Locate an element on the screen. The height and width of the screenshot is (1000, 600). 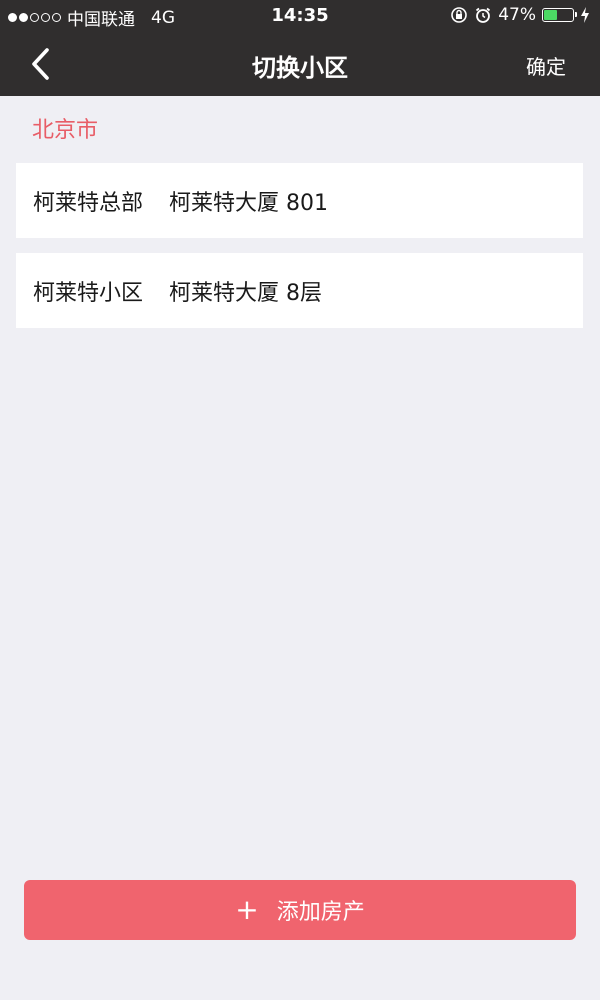
community-item: 柯莱特总部 柯莱特大厦 801 is located at coordinates (299, 200).